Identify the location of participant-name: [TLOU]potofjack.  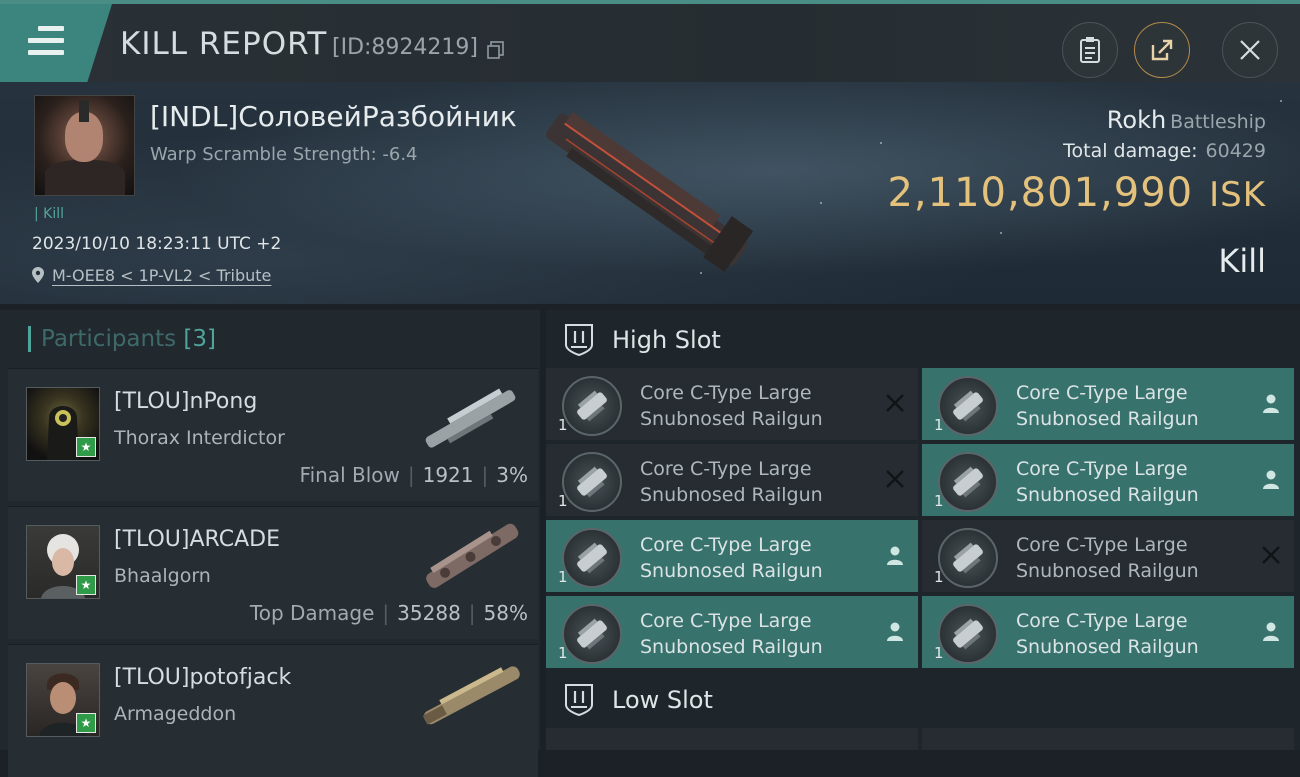
(202, 677).